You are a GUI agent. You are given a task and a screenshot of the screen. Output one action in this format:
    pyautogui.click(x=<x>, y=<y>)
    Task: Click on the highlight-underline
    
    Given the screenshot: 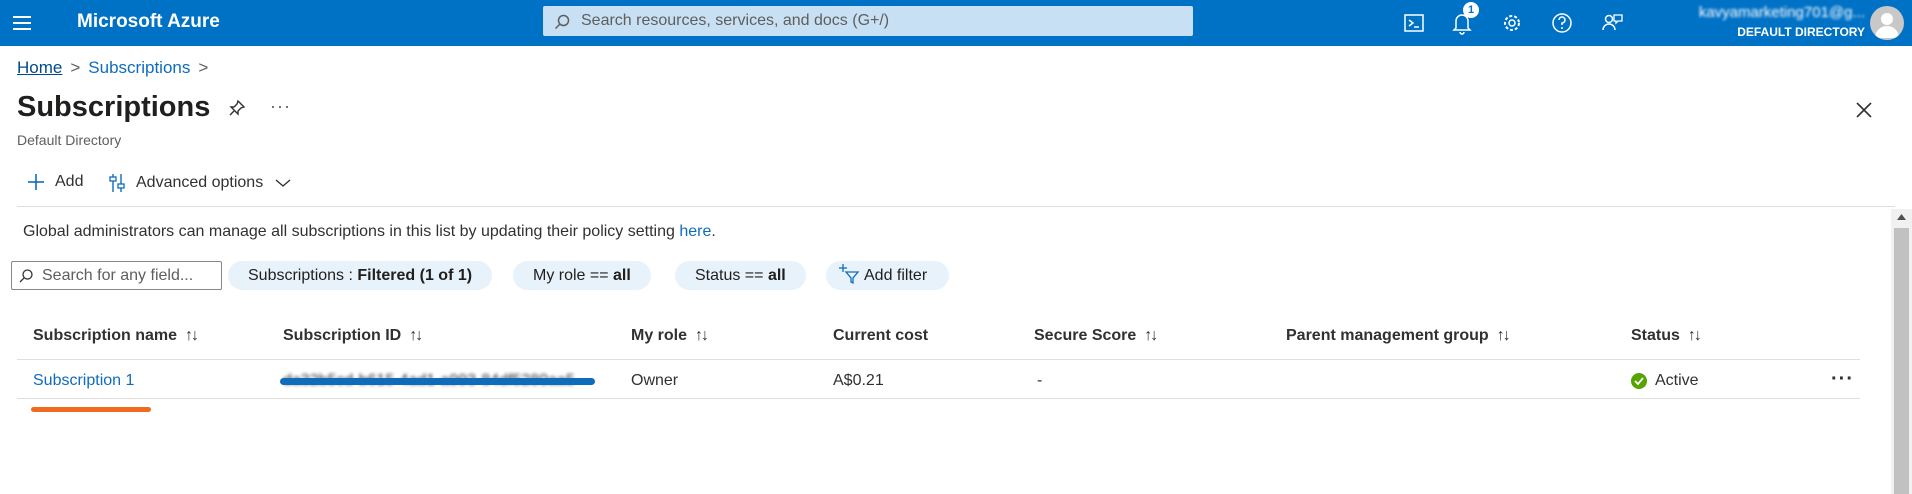 What is the action you would take?
    pyautogui.click(x=91, y=409)
    